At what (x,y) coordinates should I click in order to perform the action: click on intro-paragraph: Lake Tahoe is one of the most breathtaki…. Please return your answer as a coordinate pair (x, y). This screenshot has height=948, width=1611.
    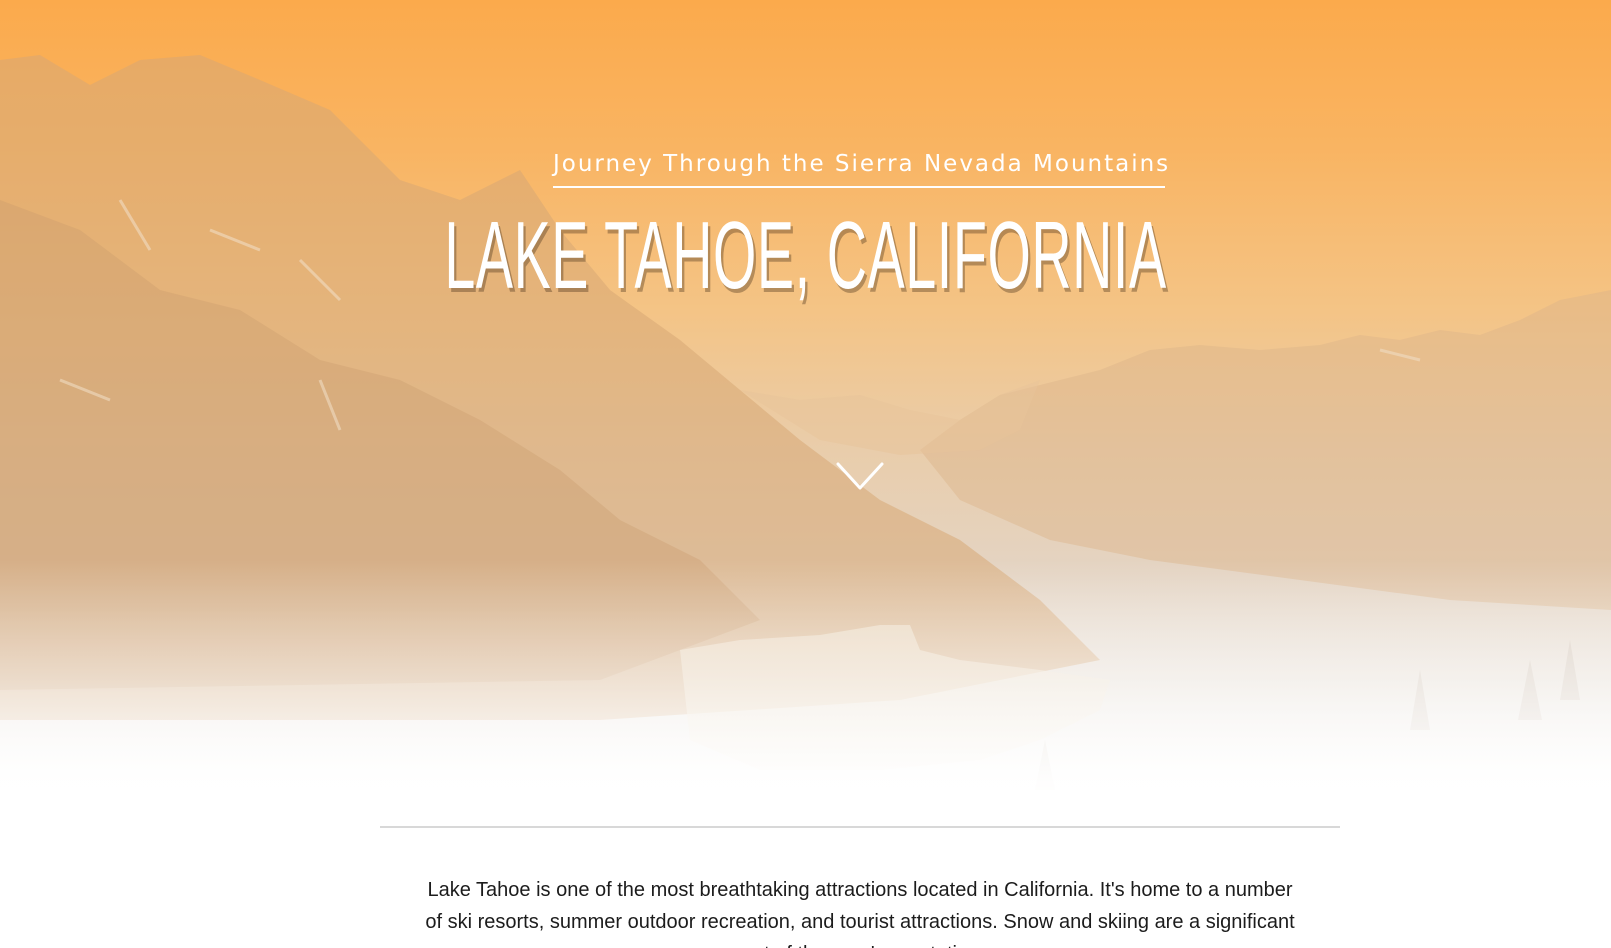
    Looking at the image, I should click on (860, 913).